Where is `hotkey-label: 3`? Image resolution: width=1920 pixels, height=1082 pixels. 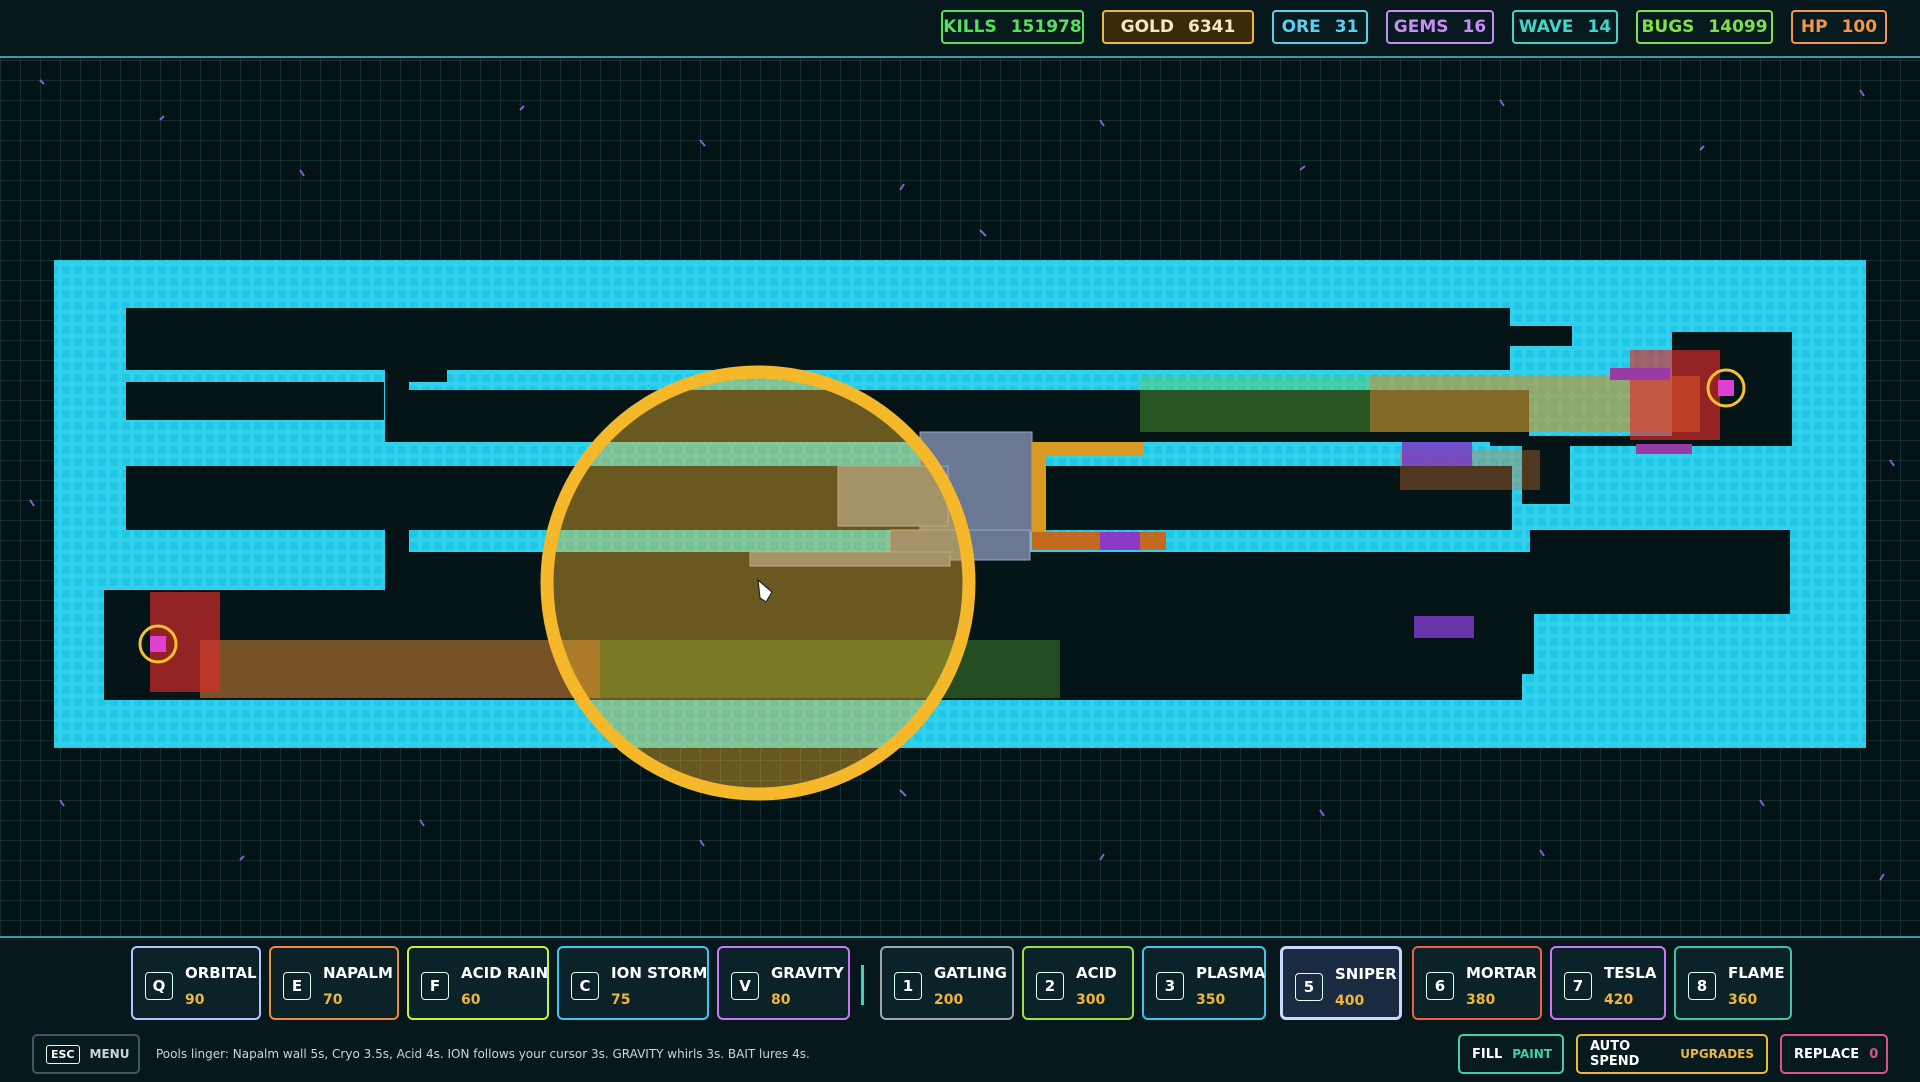 hotkey-label: 3 is located at coordinates (1170, 986).